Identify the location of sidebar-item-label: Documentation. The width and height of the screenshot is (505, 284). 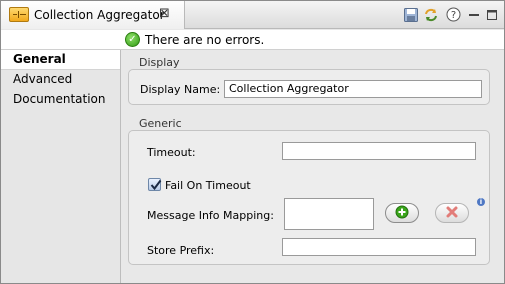
(59, 99).